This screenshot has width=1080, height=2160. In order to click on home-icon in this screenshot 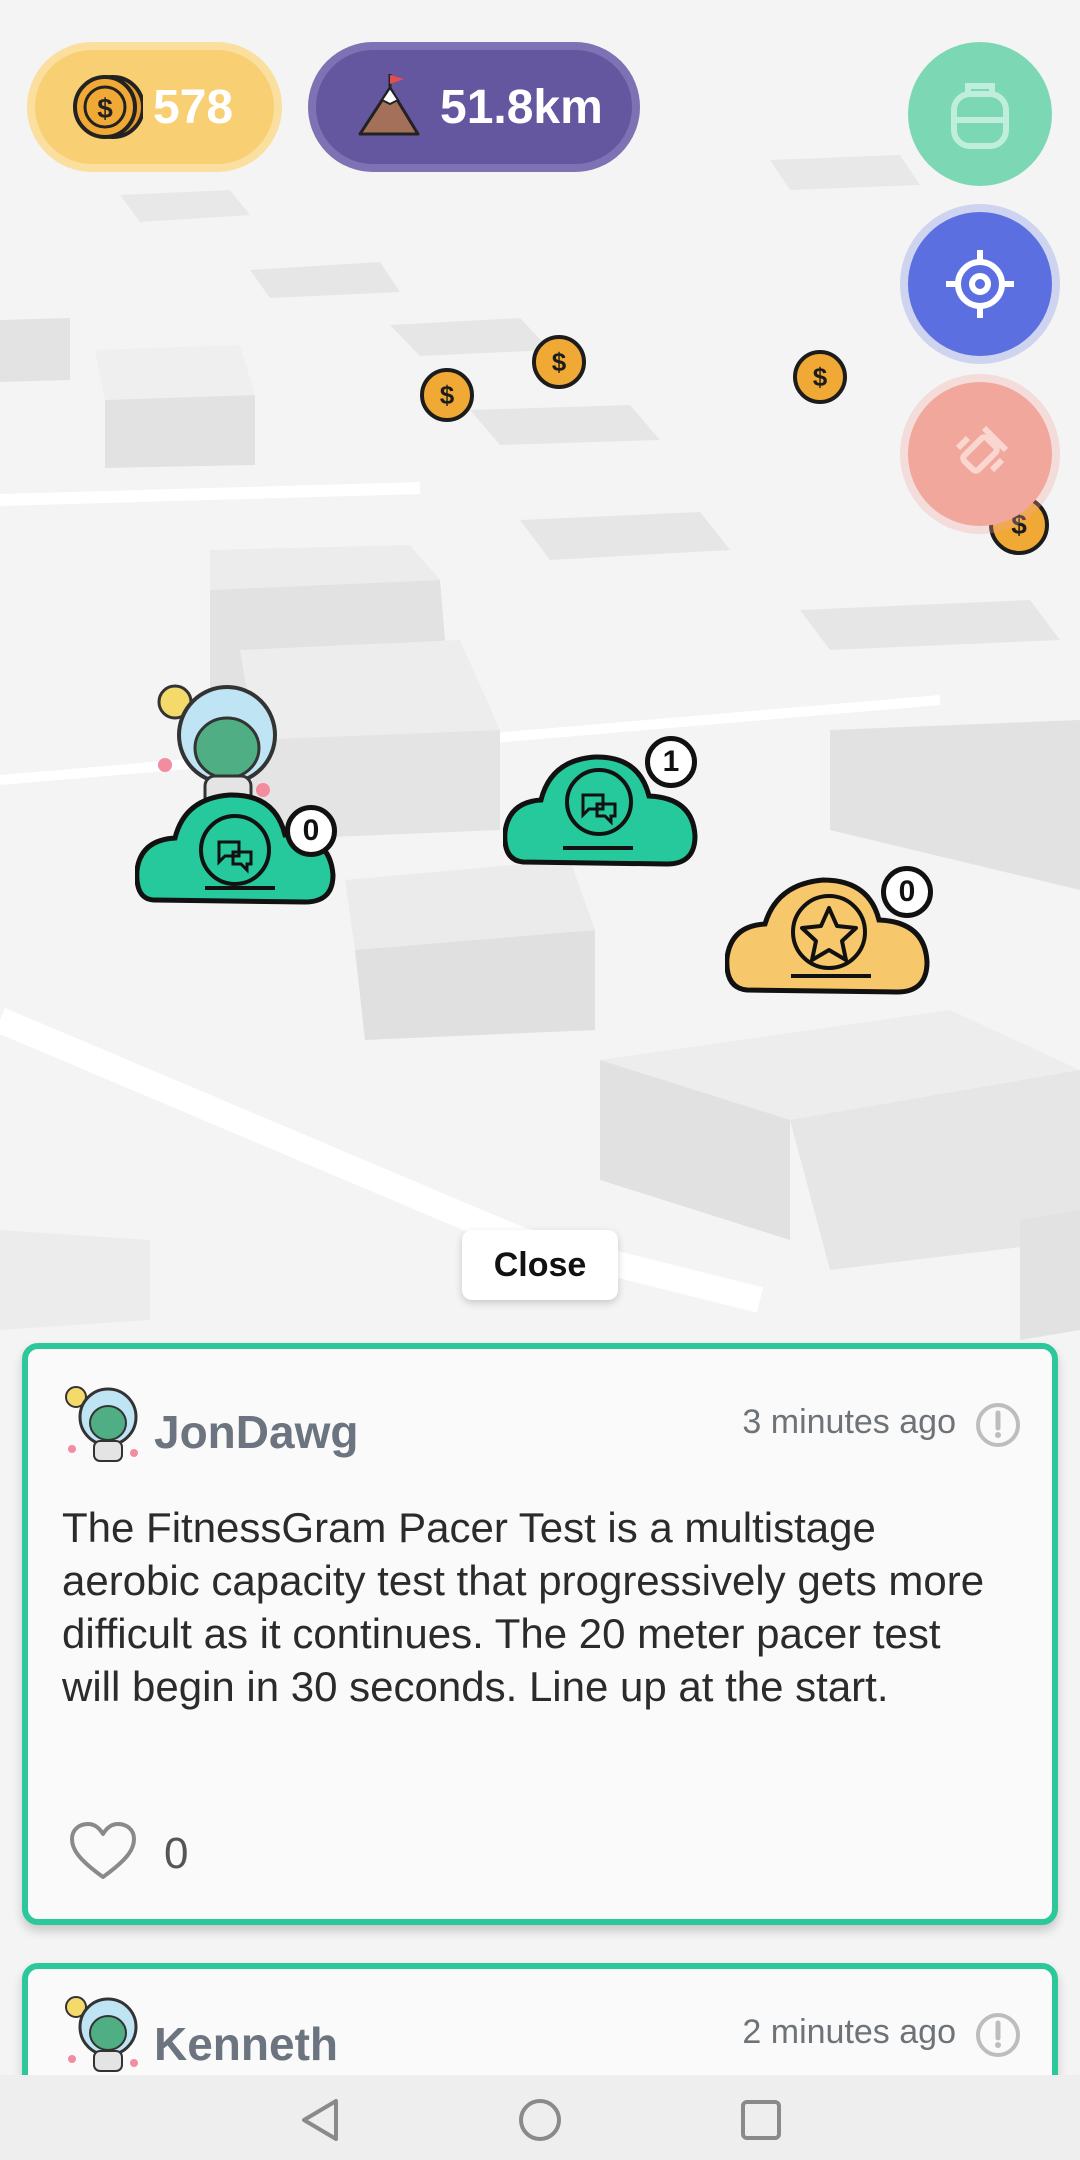, I will do `click(540, 2120)`.